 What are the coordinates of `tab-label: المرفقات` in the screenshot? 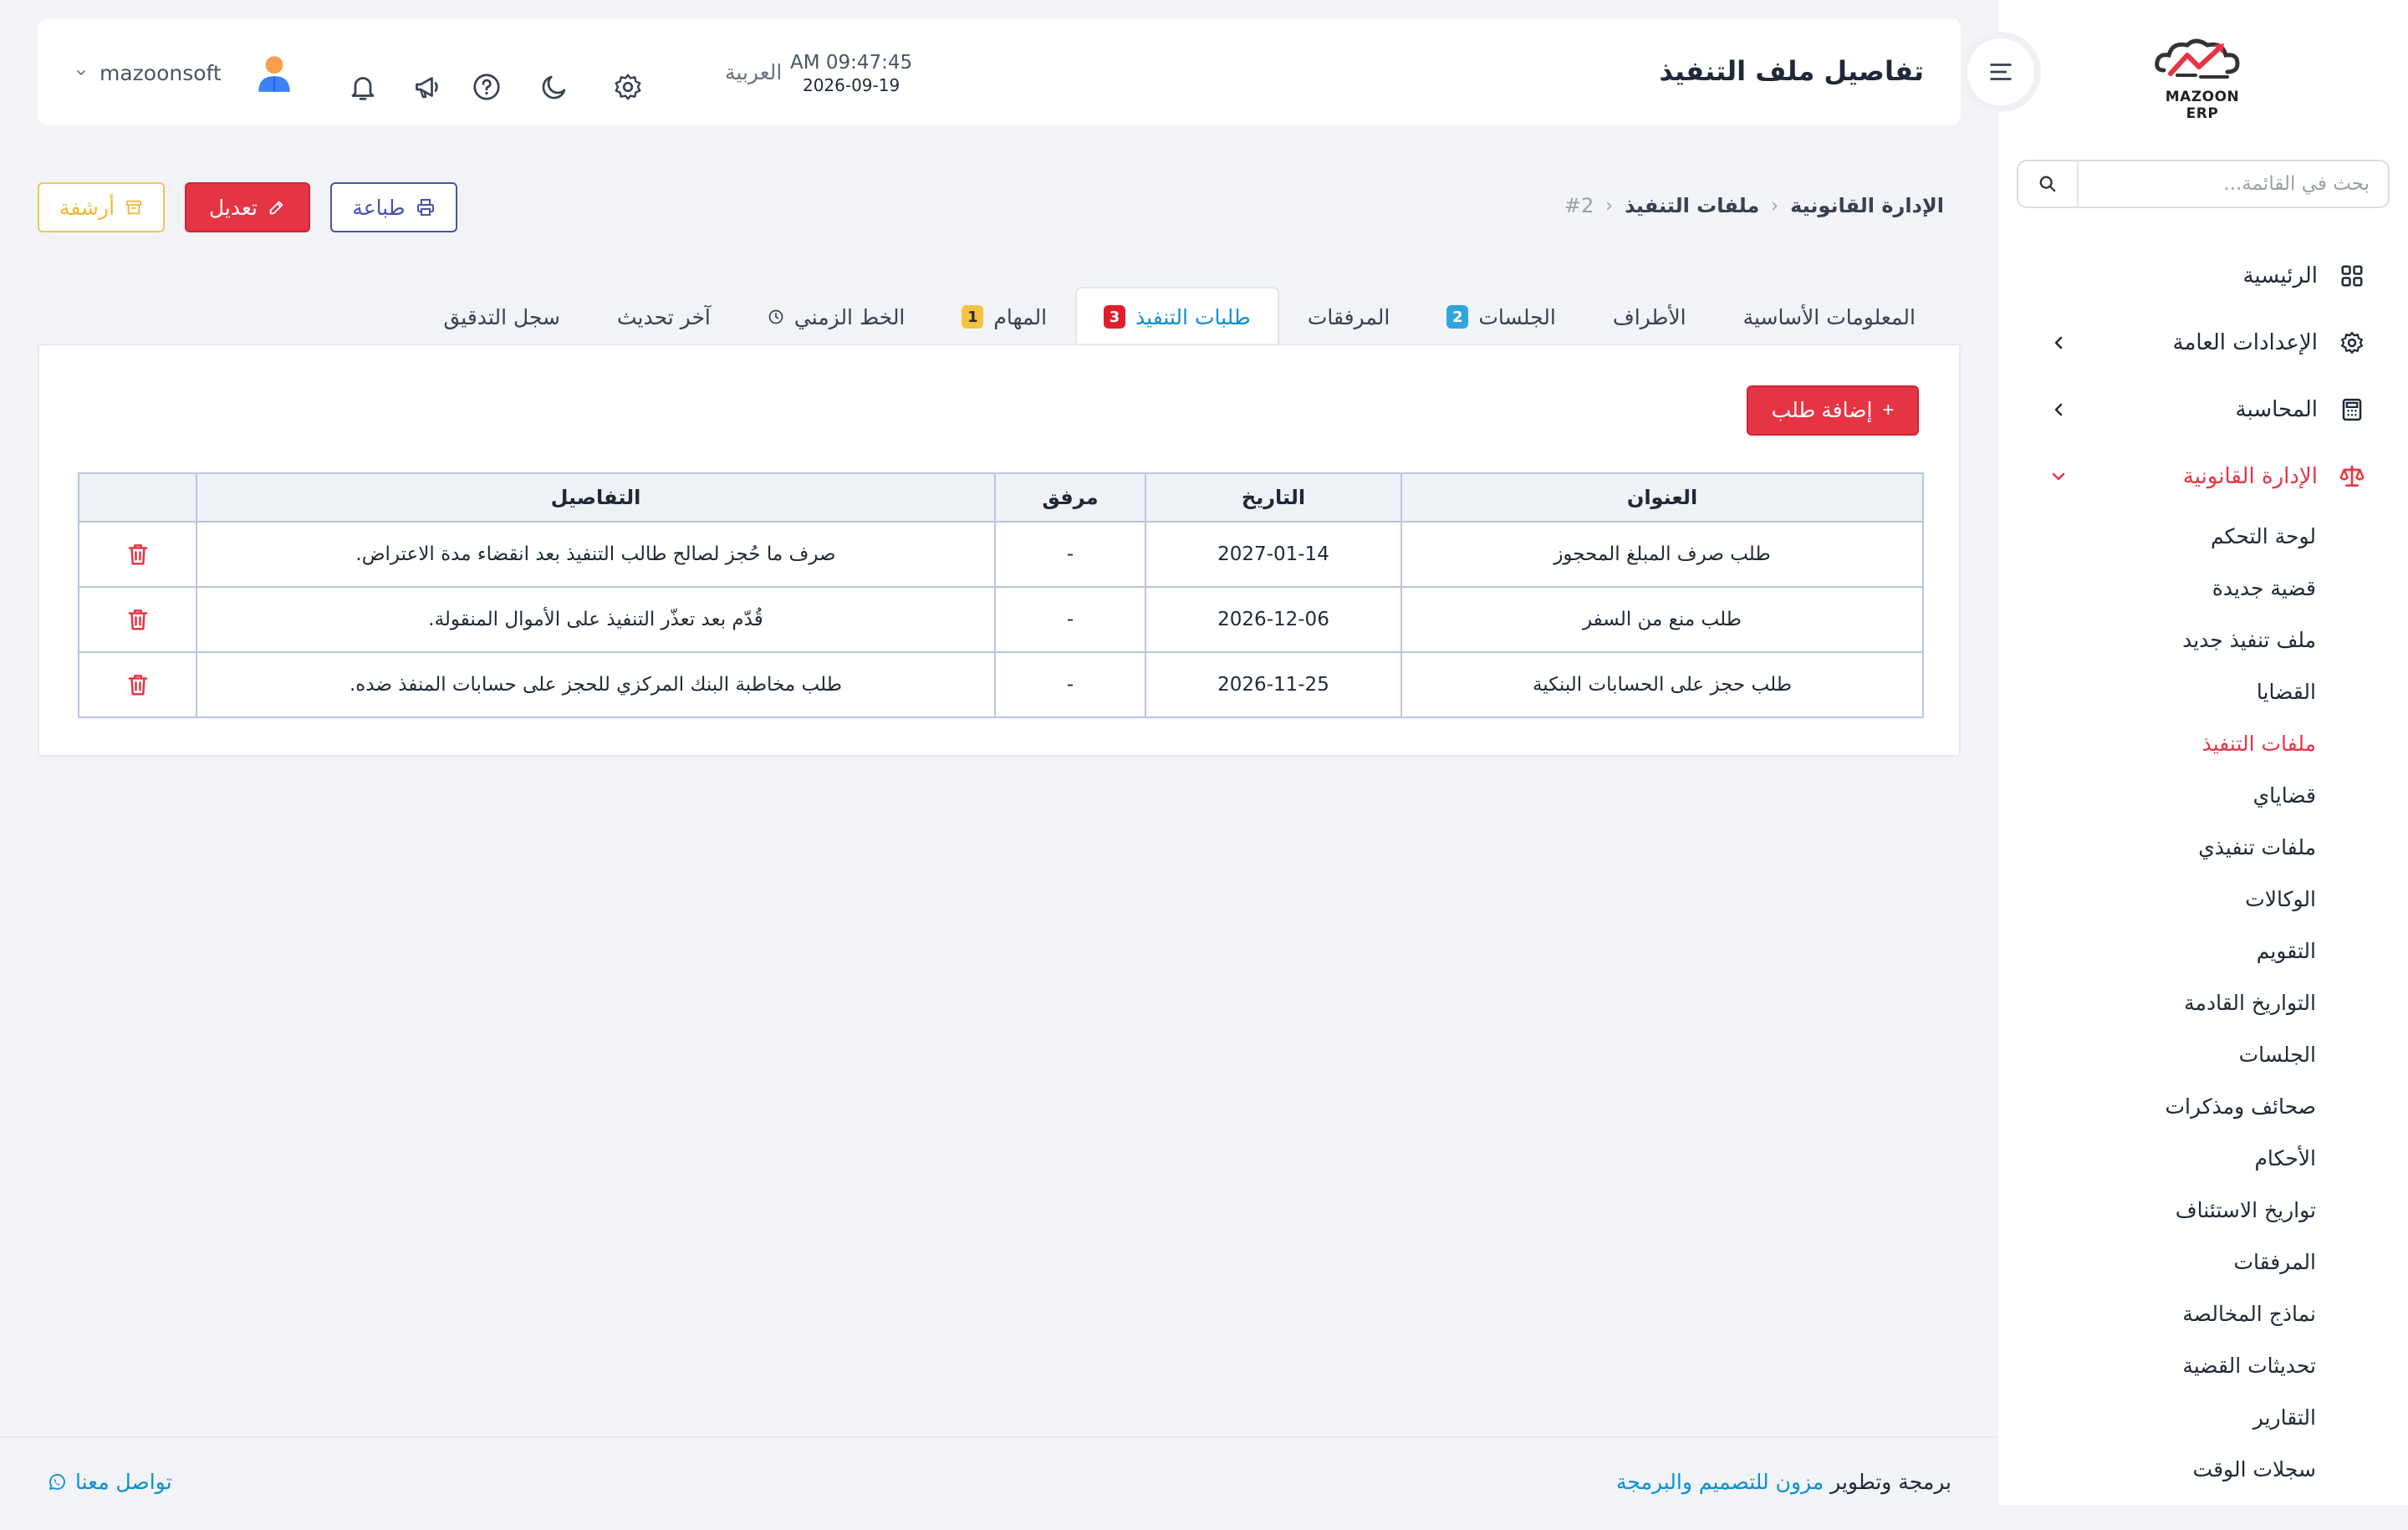 It's located at (1348, 316).